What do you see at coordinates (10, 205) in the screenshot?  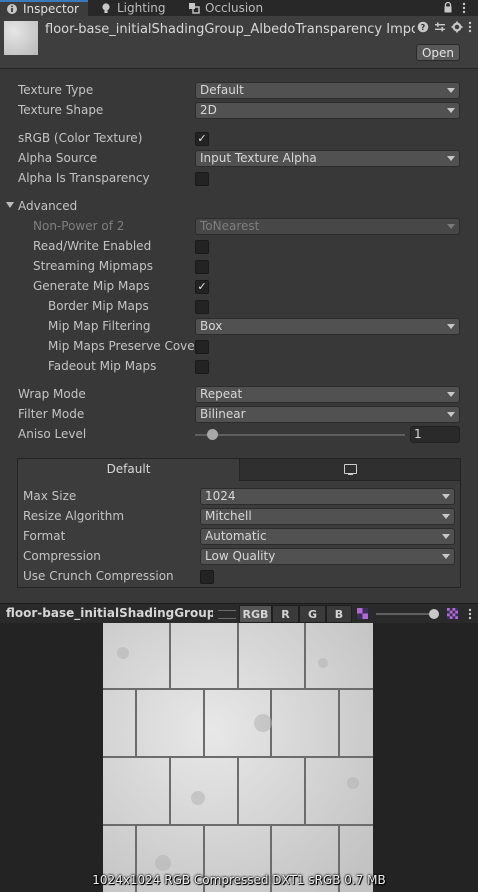 I see `foldout-arrow-icon` at bounding box center [10, 205].